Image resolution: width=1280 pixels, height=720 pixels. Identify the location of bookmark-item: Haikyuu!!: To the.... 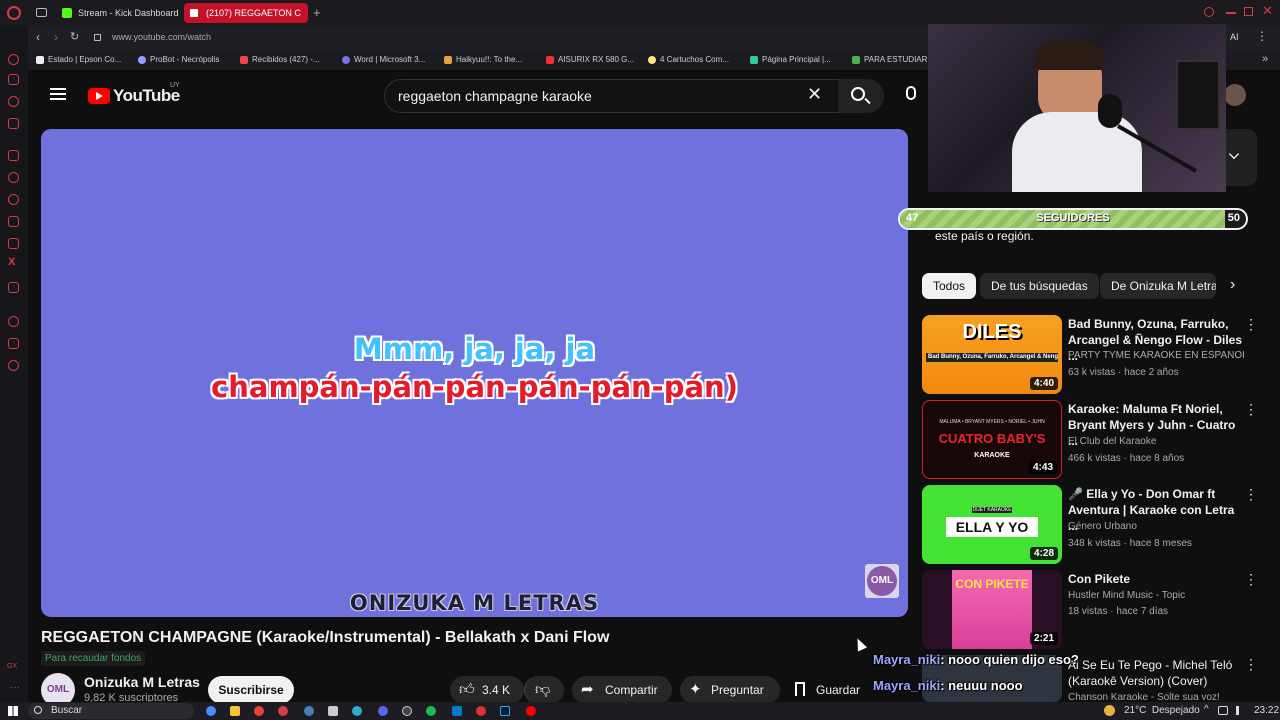
(483, 60).